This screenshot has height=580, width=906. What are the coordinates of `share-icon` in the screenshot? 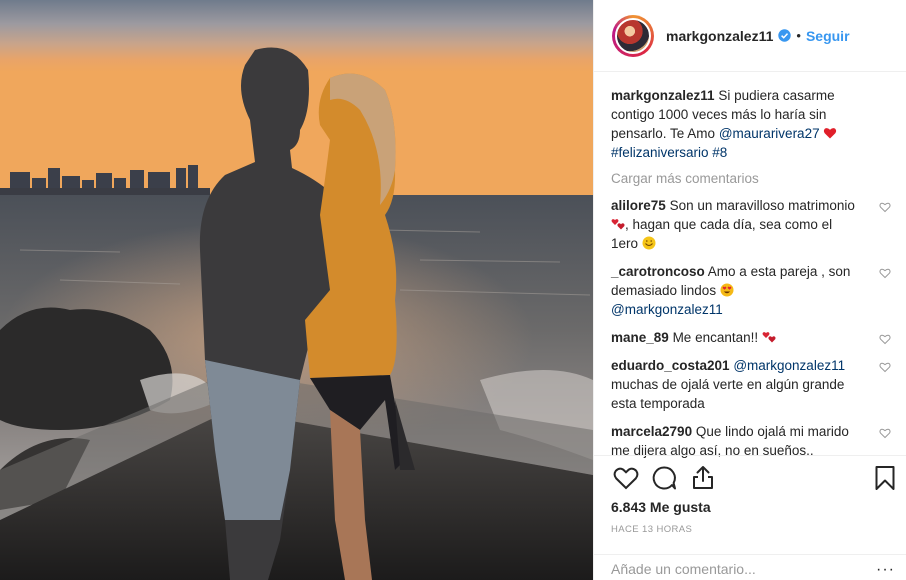 It's located at (703, 478).